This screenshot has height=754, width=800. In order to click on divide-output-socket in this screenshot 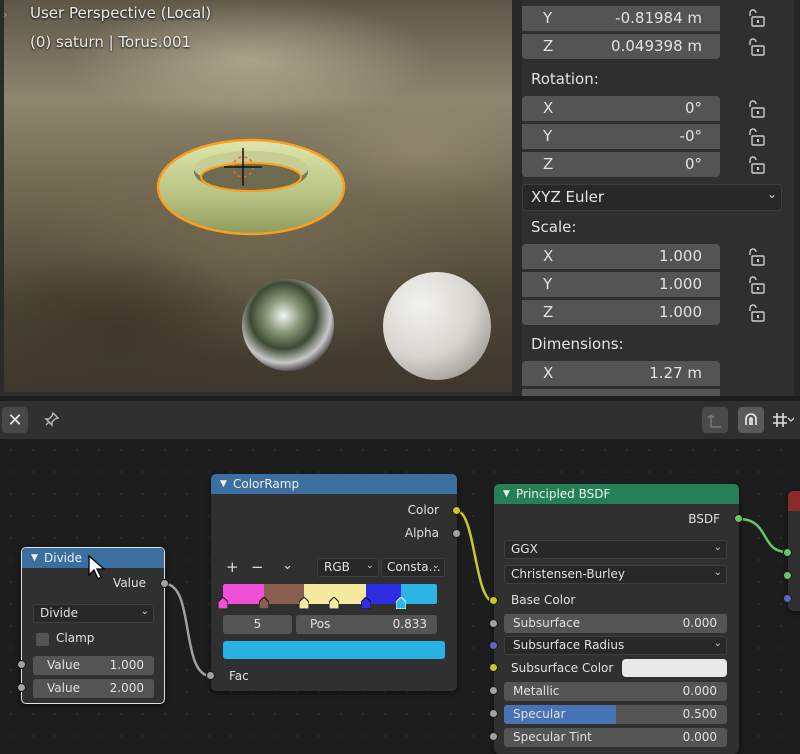, I will do `click(164, 583)`.